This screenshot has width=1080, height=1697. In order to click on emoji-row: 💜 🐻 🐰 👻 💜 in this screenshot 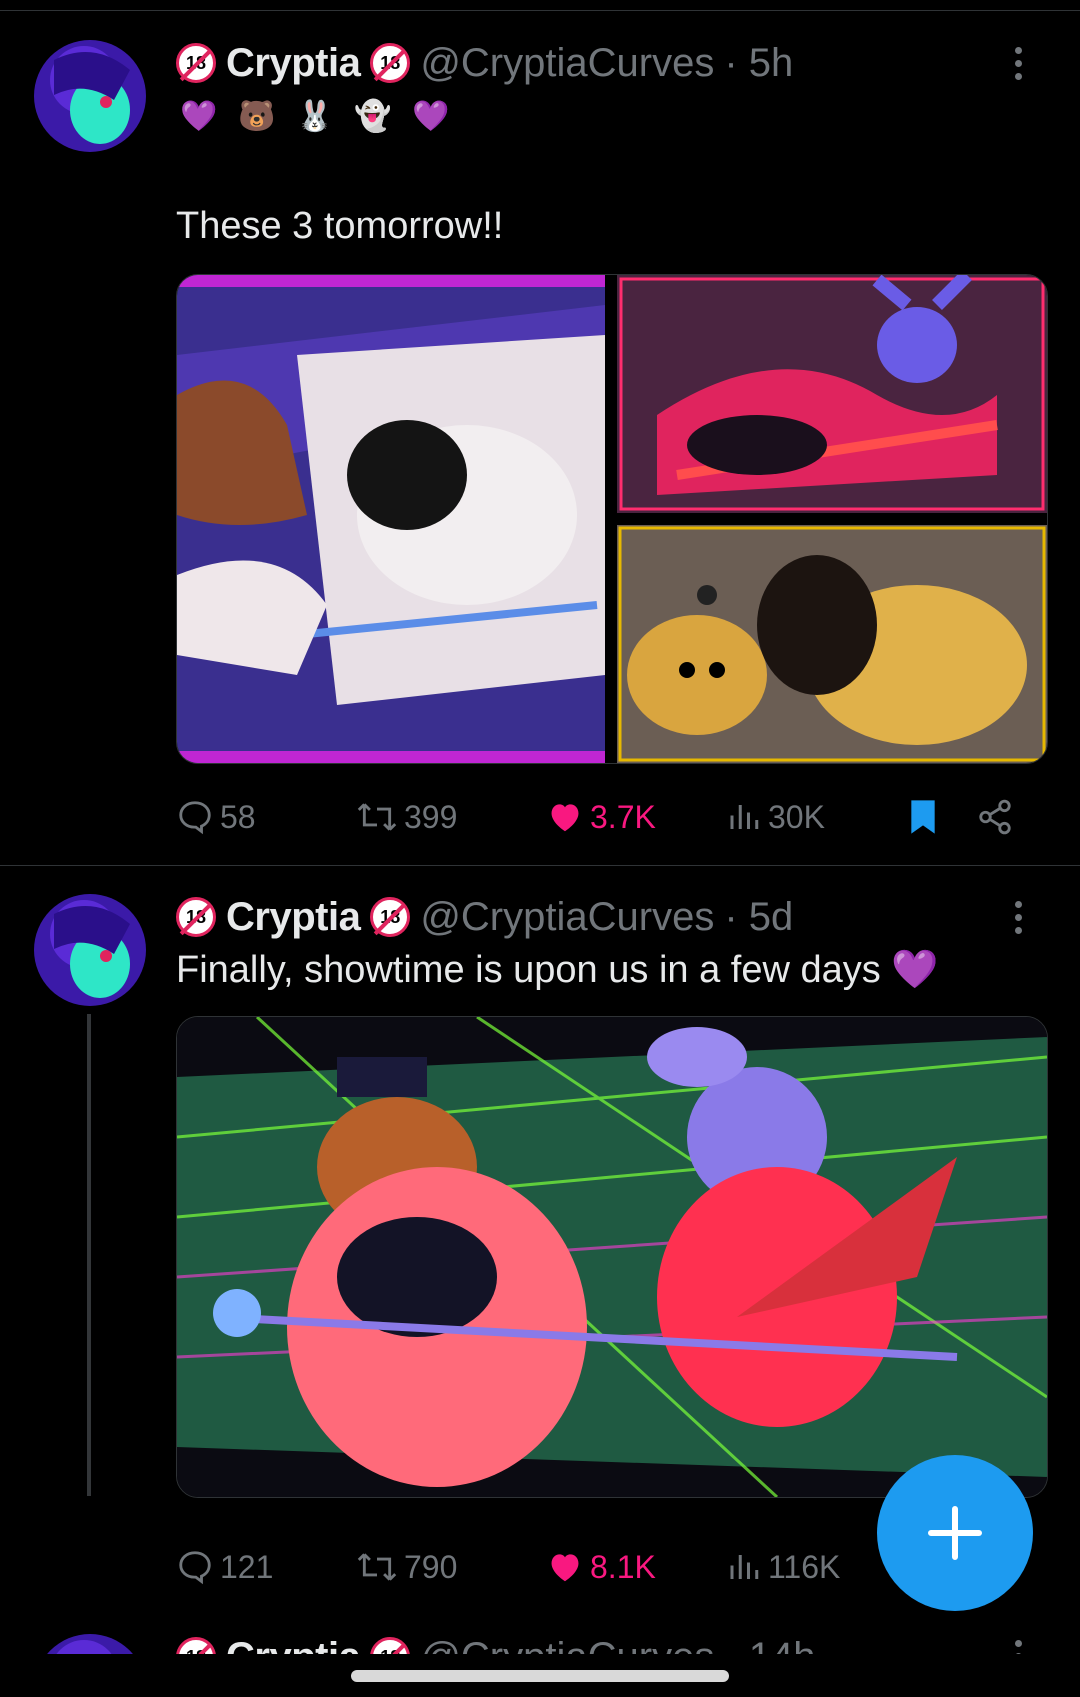, I will do `click(315, 116)`.